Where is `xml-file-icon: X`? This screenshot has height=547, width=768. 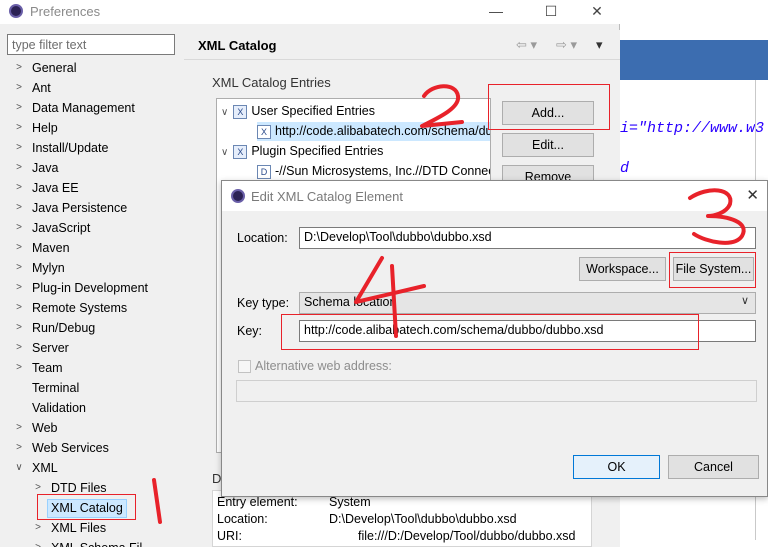
xml-file-icon: X is located at coordinates (264, 131).